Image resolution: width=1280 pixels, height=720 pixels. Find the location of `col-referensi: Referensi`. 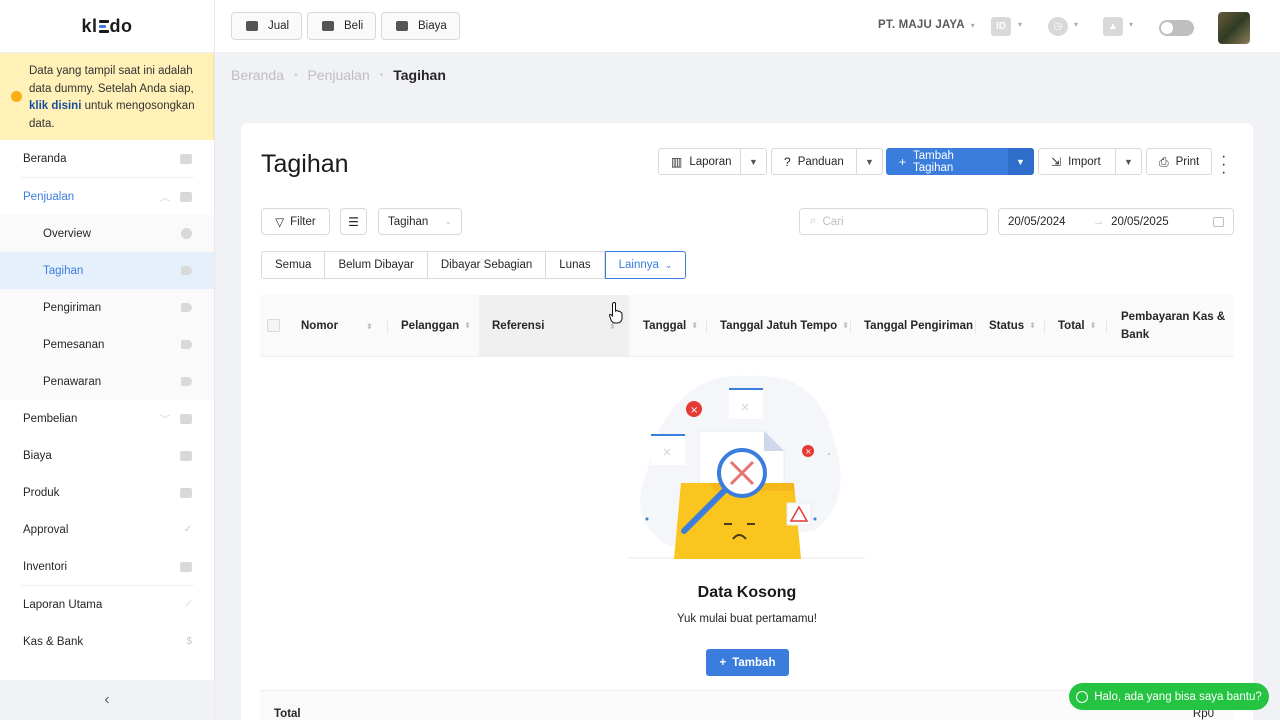

col-referensi: Referensi is located at coordinates (518, 326).